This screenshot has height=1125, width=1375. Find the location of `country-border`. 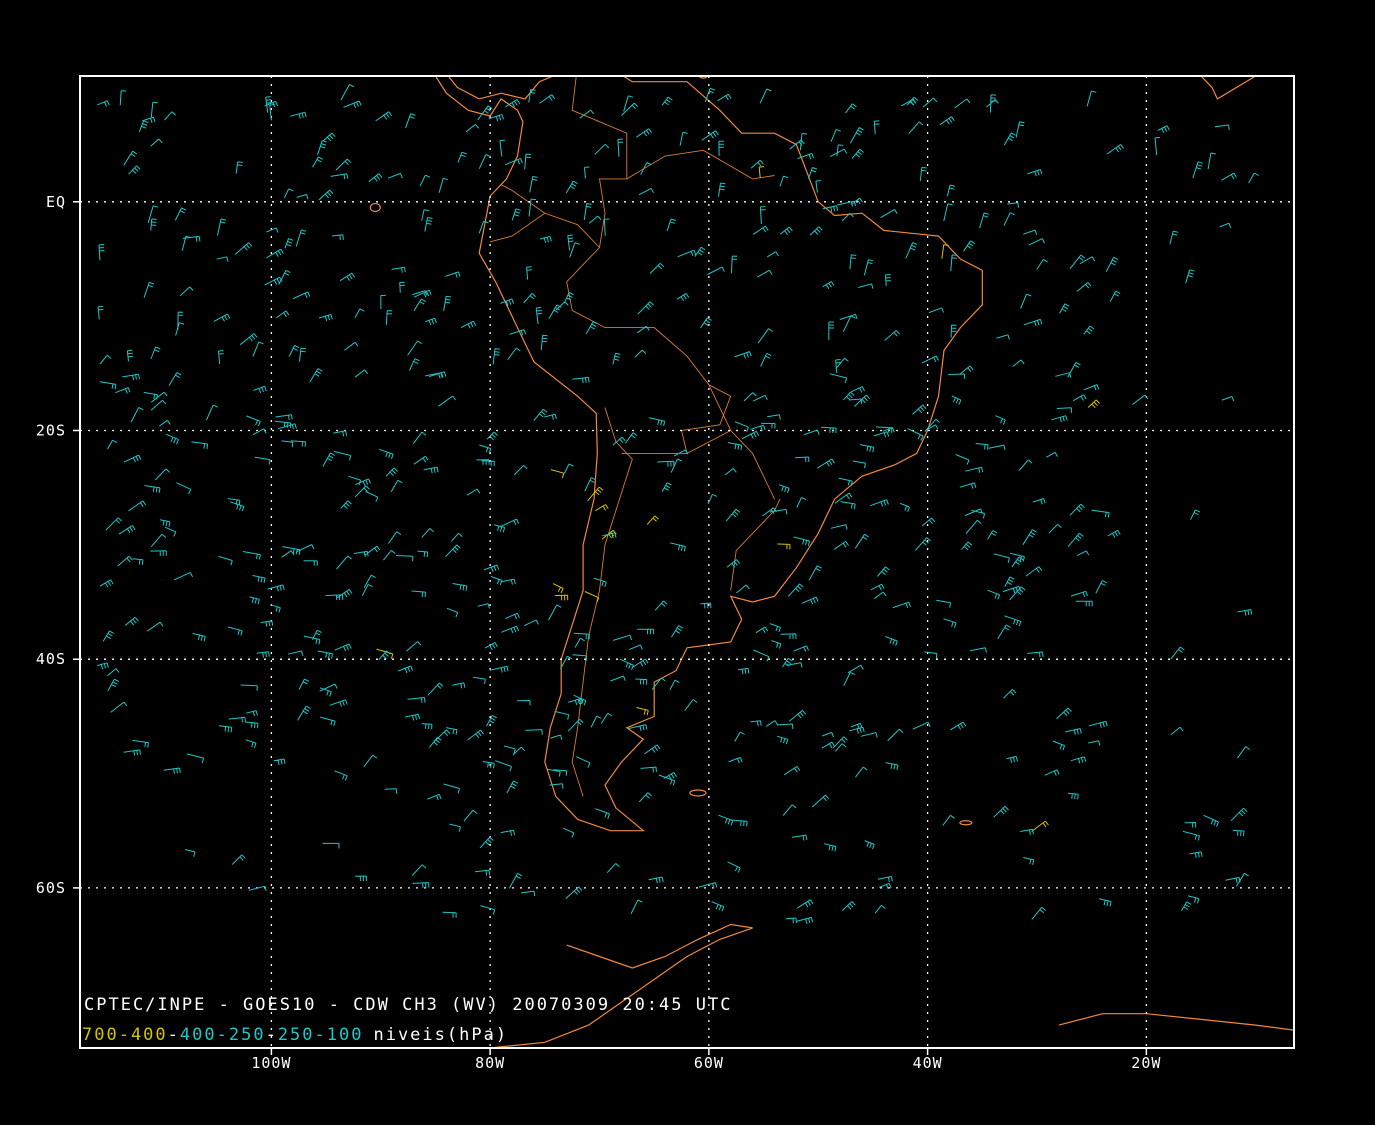

country-border is located at coordinates (523, 199).